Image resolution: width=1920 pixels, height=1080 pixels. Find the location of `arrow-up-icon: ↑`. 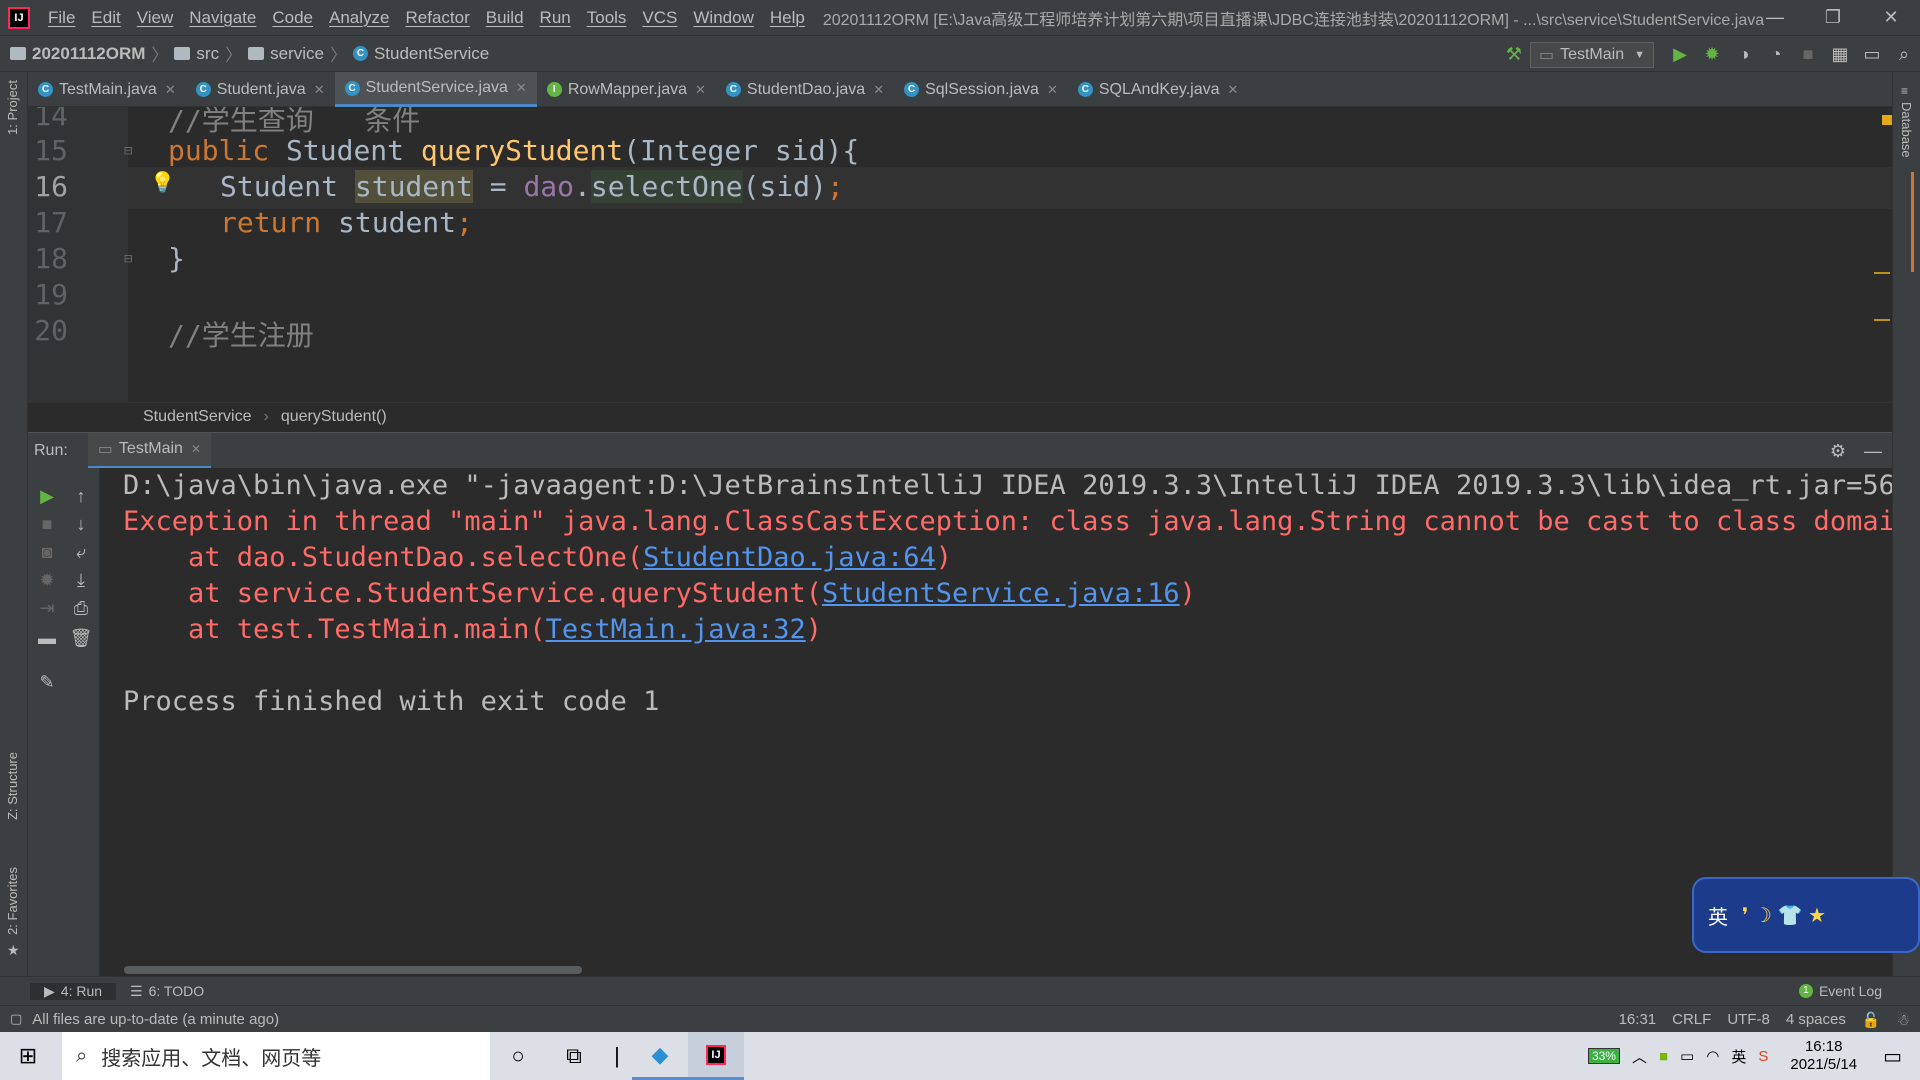

arrow-up-icon: ↑ is located at coordinates (81, 496).